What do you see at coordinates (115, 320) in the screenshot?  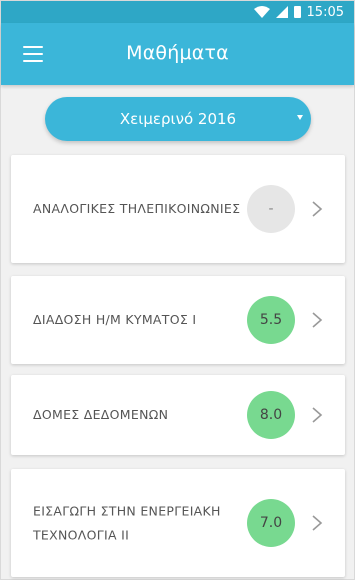 I see `course-name: ΔΙΑΔΟΣΗ Η/Μ ΚΥΜΑΤΟΣ Ι` at bounding box center [115, 320].